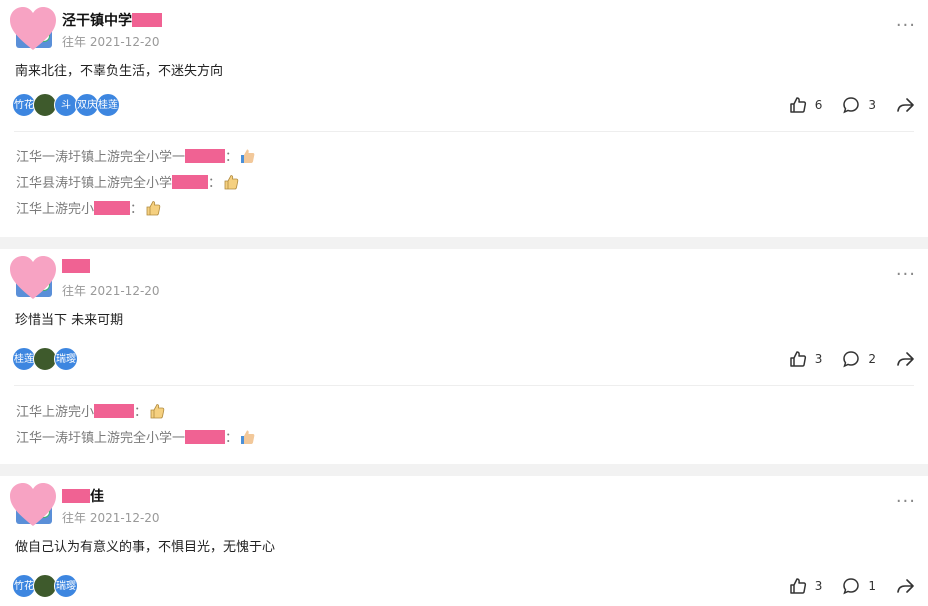 The image size is (928, 606). What do you see at coordinates (872, 586) in the screenshot?
I see `comment-count: 1` at bounding box center [872, 586].